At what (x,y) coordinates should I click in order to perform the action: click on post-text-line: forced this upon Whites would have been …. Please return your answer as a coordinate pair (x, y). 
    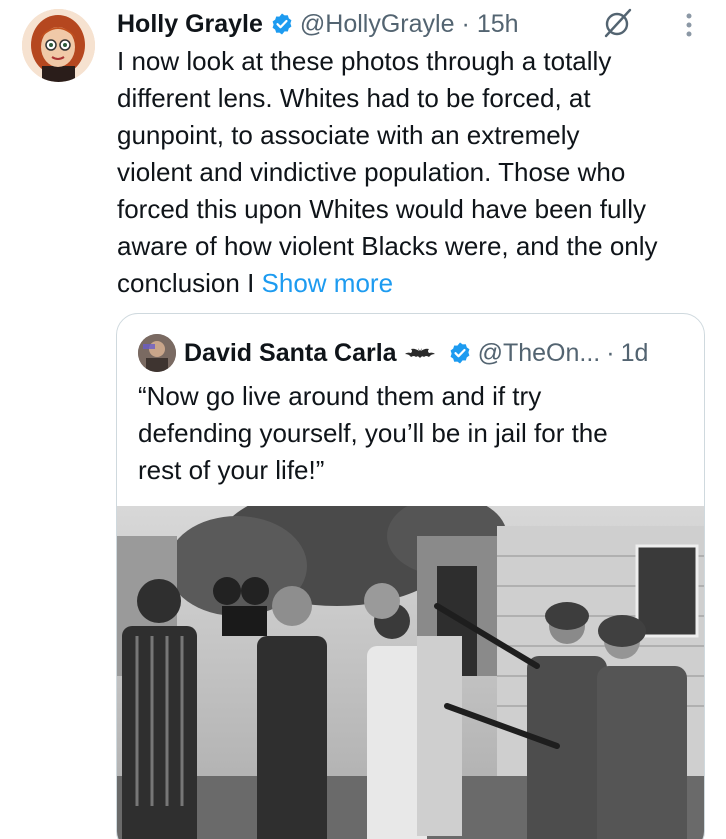
    Looking at the image, I should click on (381, 209).